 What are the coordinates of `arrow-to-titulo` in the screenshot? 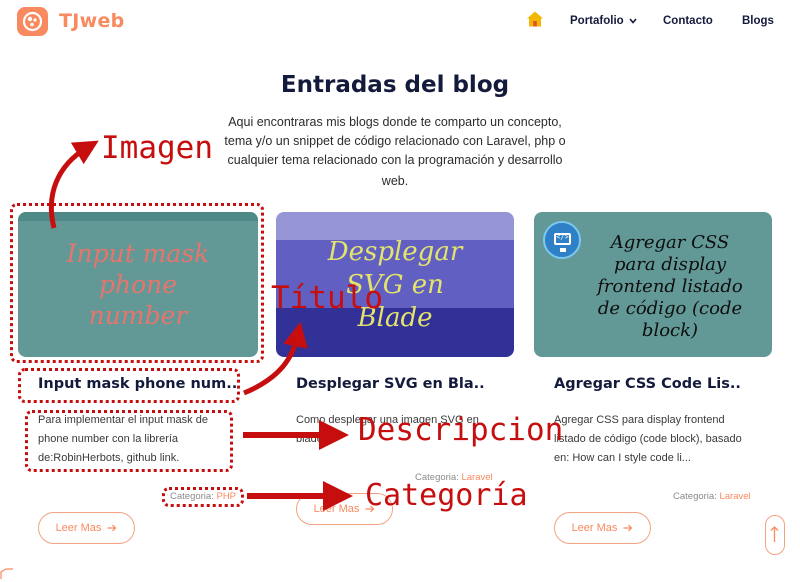 It's located at (275, 358).